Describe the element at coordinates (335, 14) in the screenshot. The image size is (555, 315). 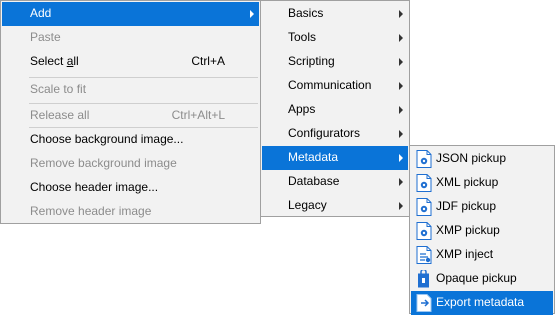
I see `menu-item-basics: Basics` at that location.